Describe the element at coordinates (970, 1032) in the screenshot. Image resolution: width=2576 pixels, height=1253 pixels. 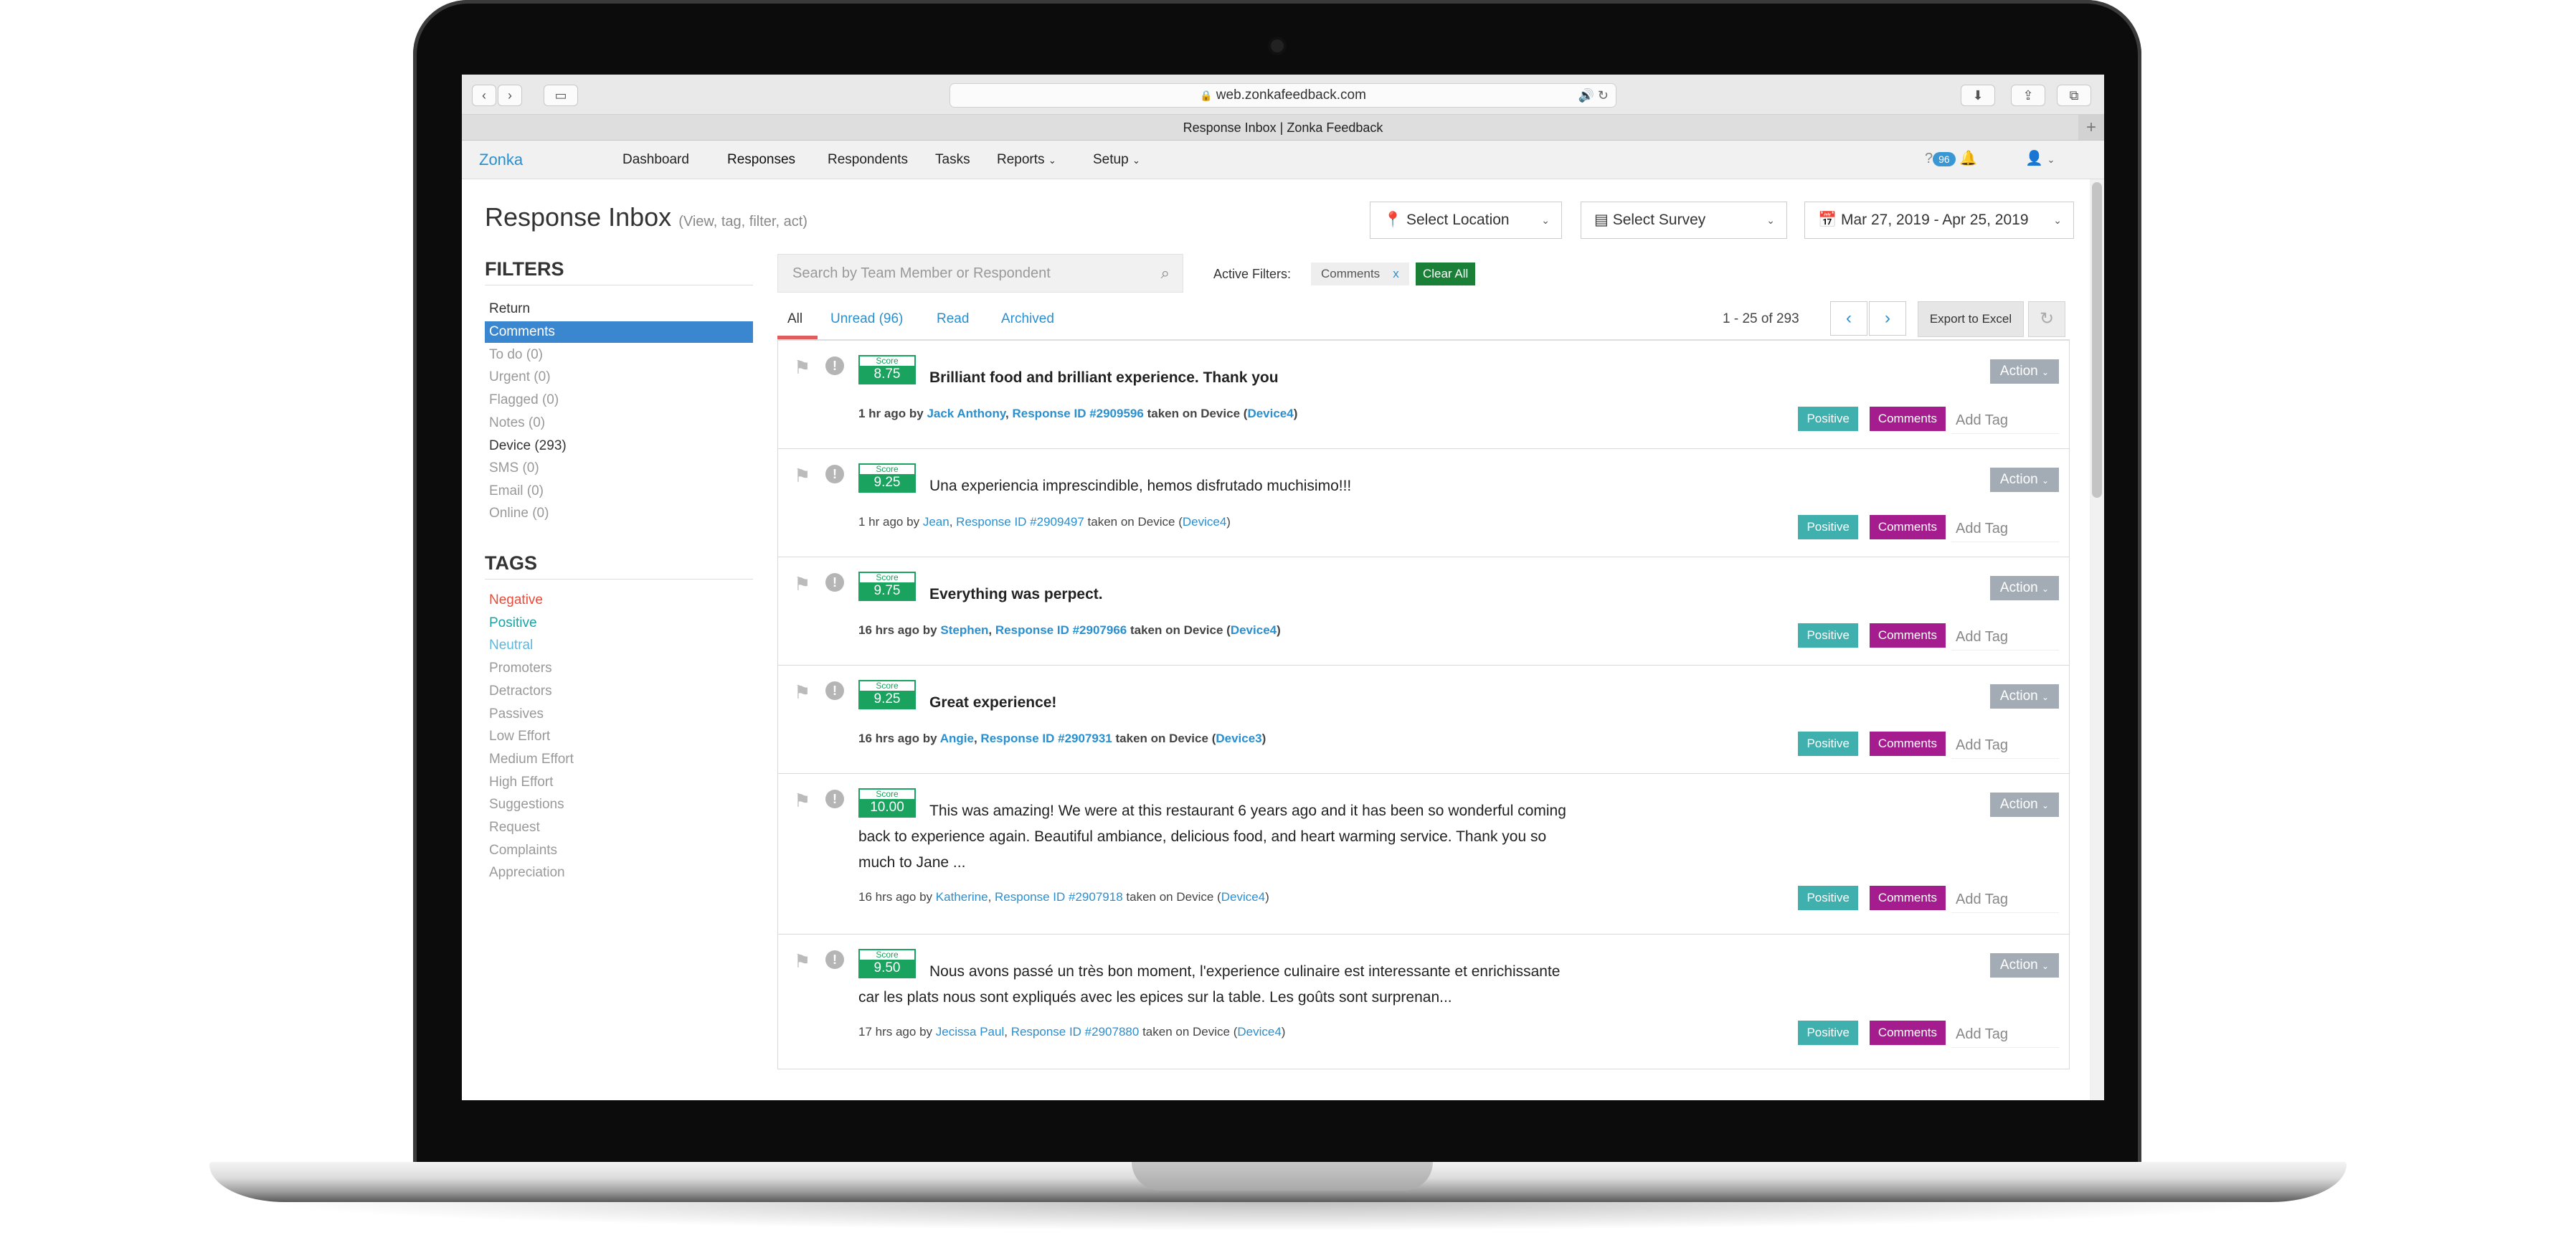
I see `respondent-link: Jecissa Paul` at that location.